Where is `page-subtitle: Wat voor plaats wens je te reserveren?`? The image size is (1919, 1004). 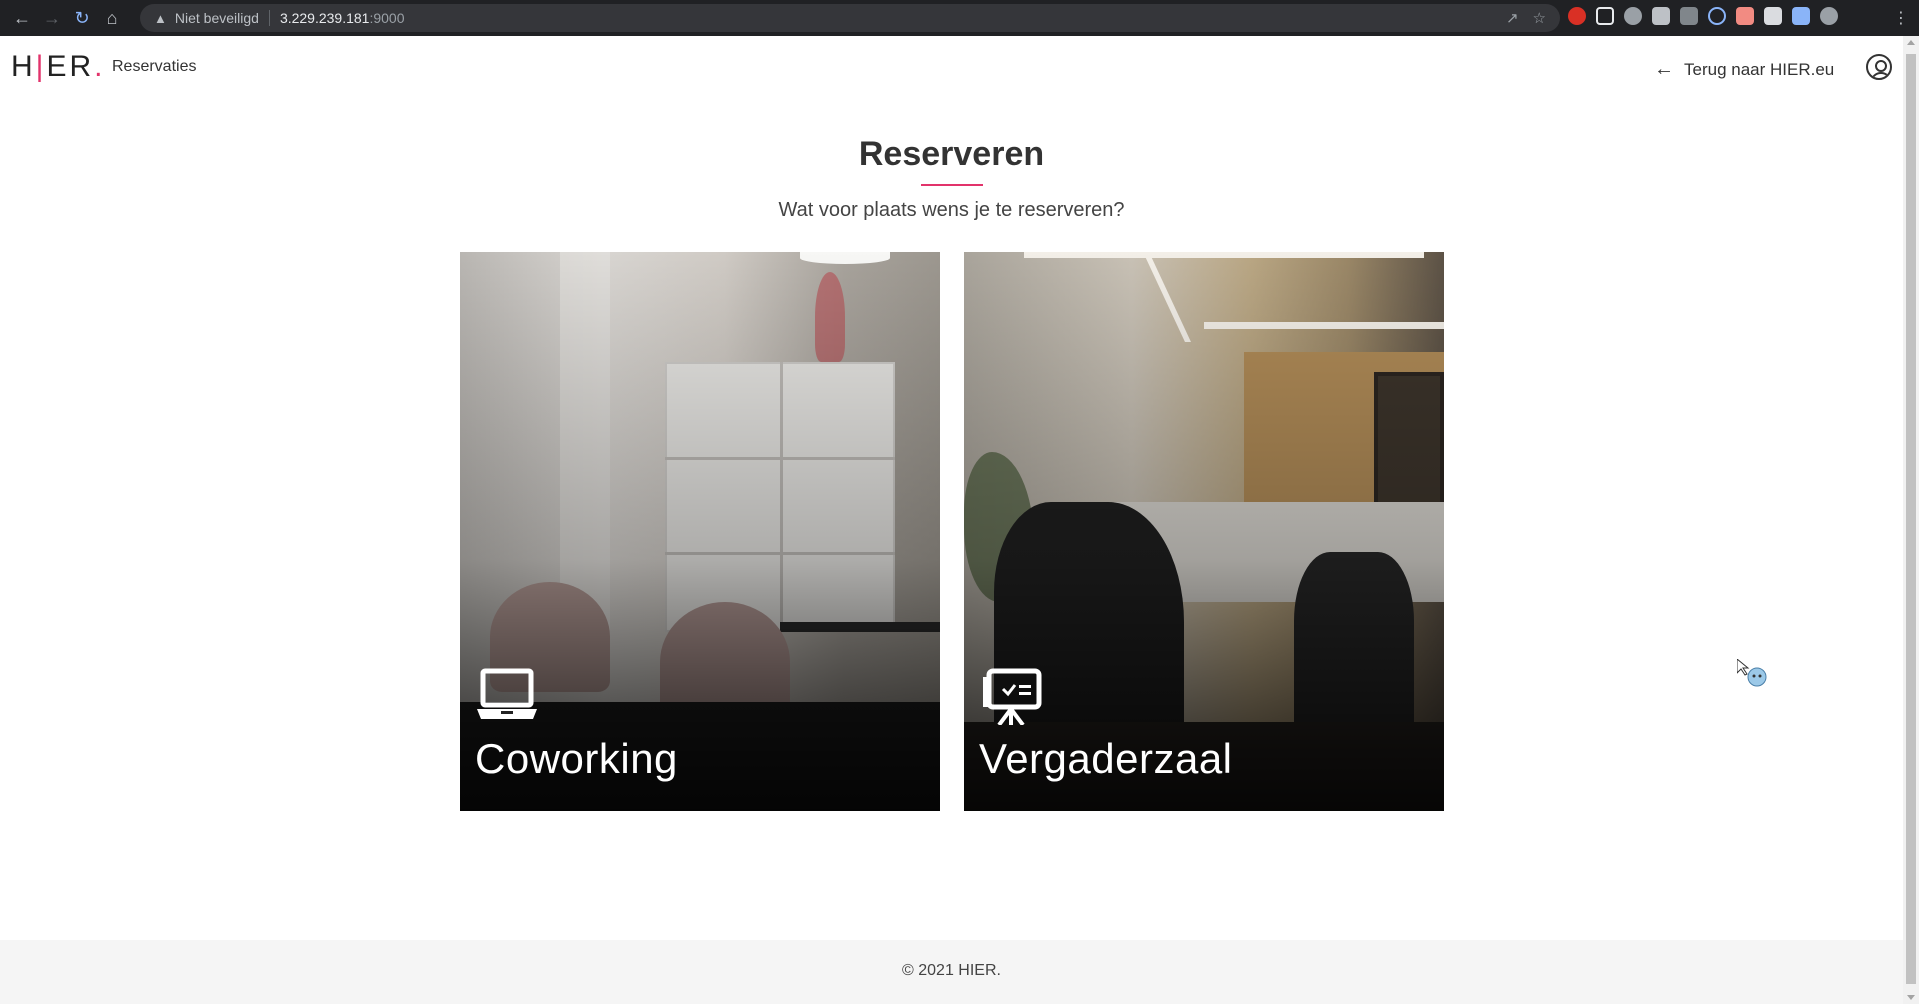
page-subtitle: Wat voor plaats wens je te reserveren? is located at coordinates (951, 210).